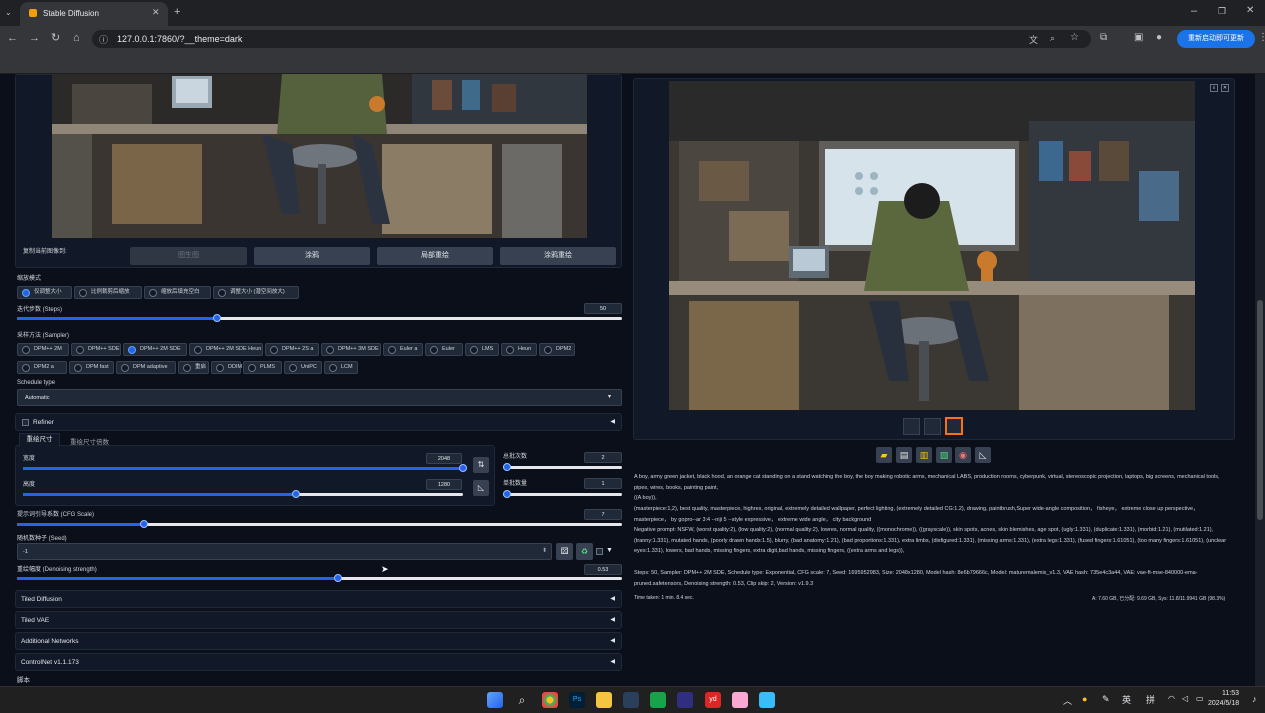  I want to click on zoom-icon: ⌕, so click(1052, 38).